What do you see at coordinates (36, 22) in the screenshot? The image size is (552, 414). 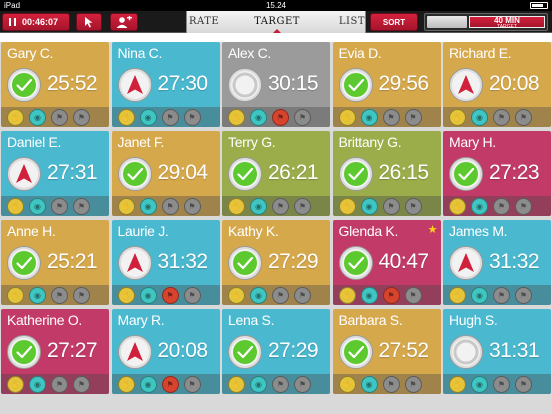 I see `pause-timer-button: 00:46:07` at bounding box center [36, 22].